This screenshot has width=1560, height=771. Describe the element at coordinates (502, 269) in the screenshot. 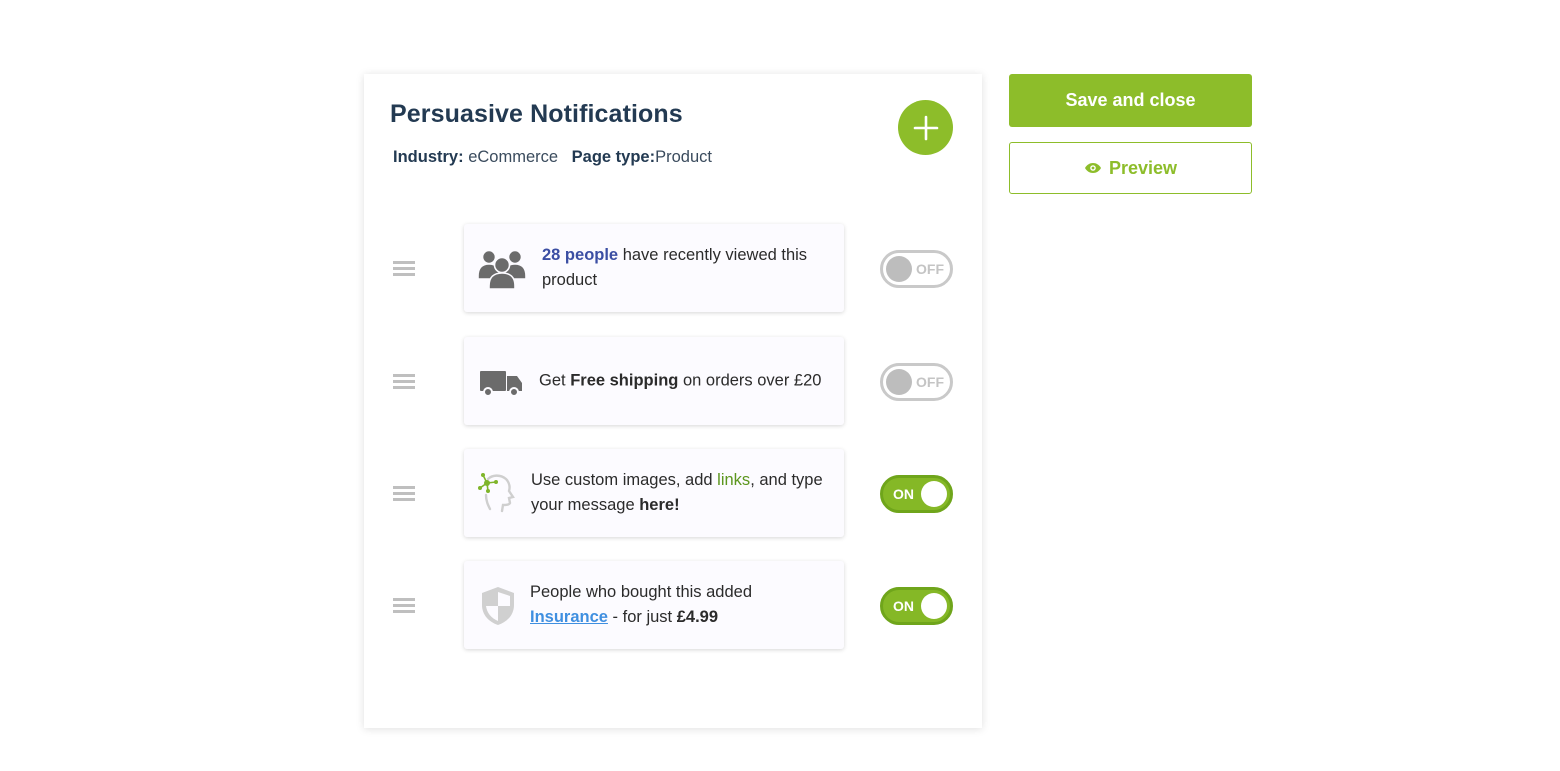

I see `people-group-icon` at that location.